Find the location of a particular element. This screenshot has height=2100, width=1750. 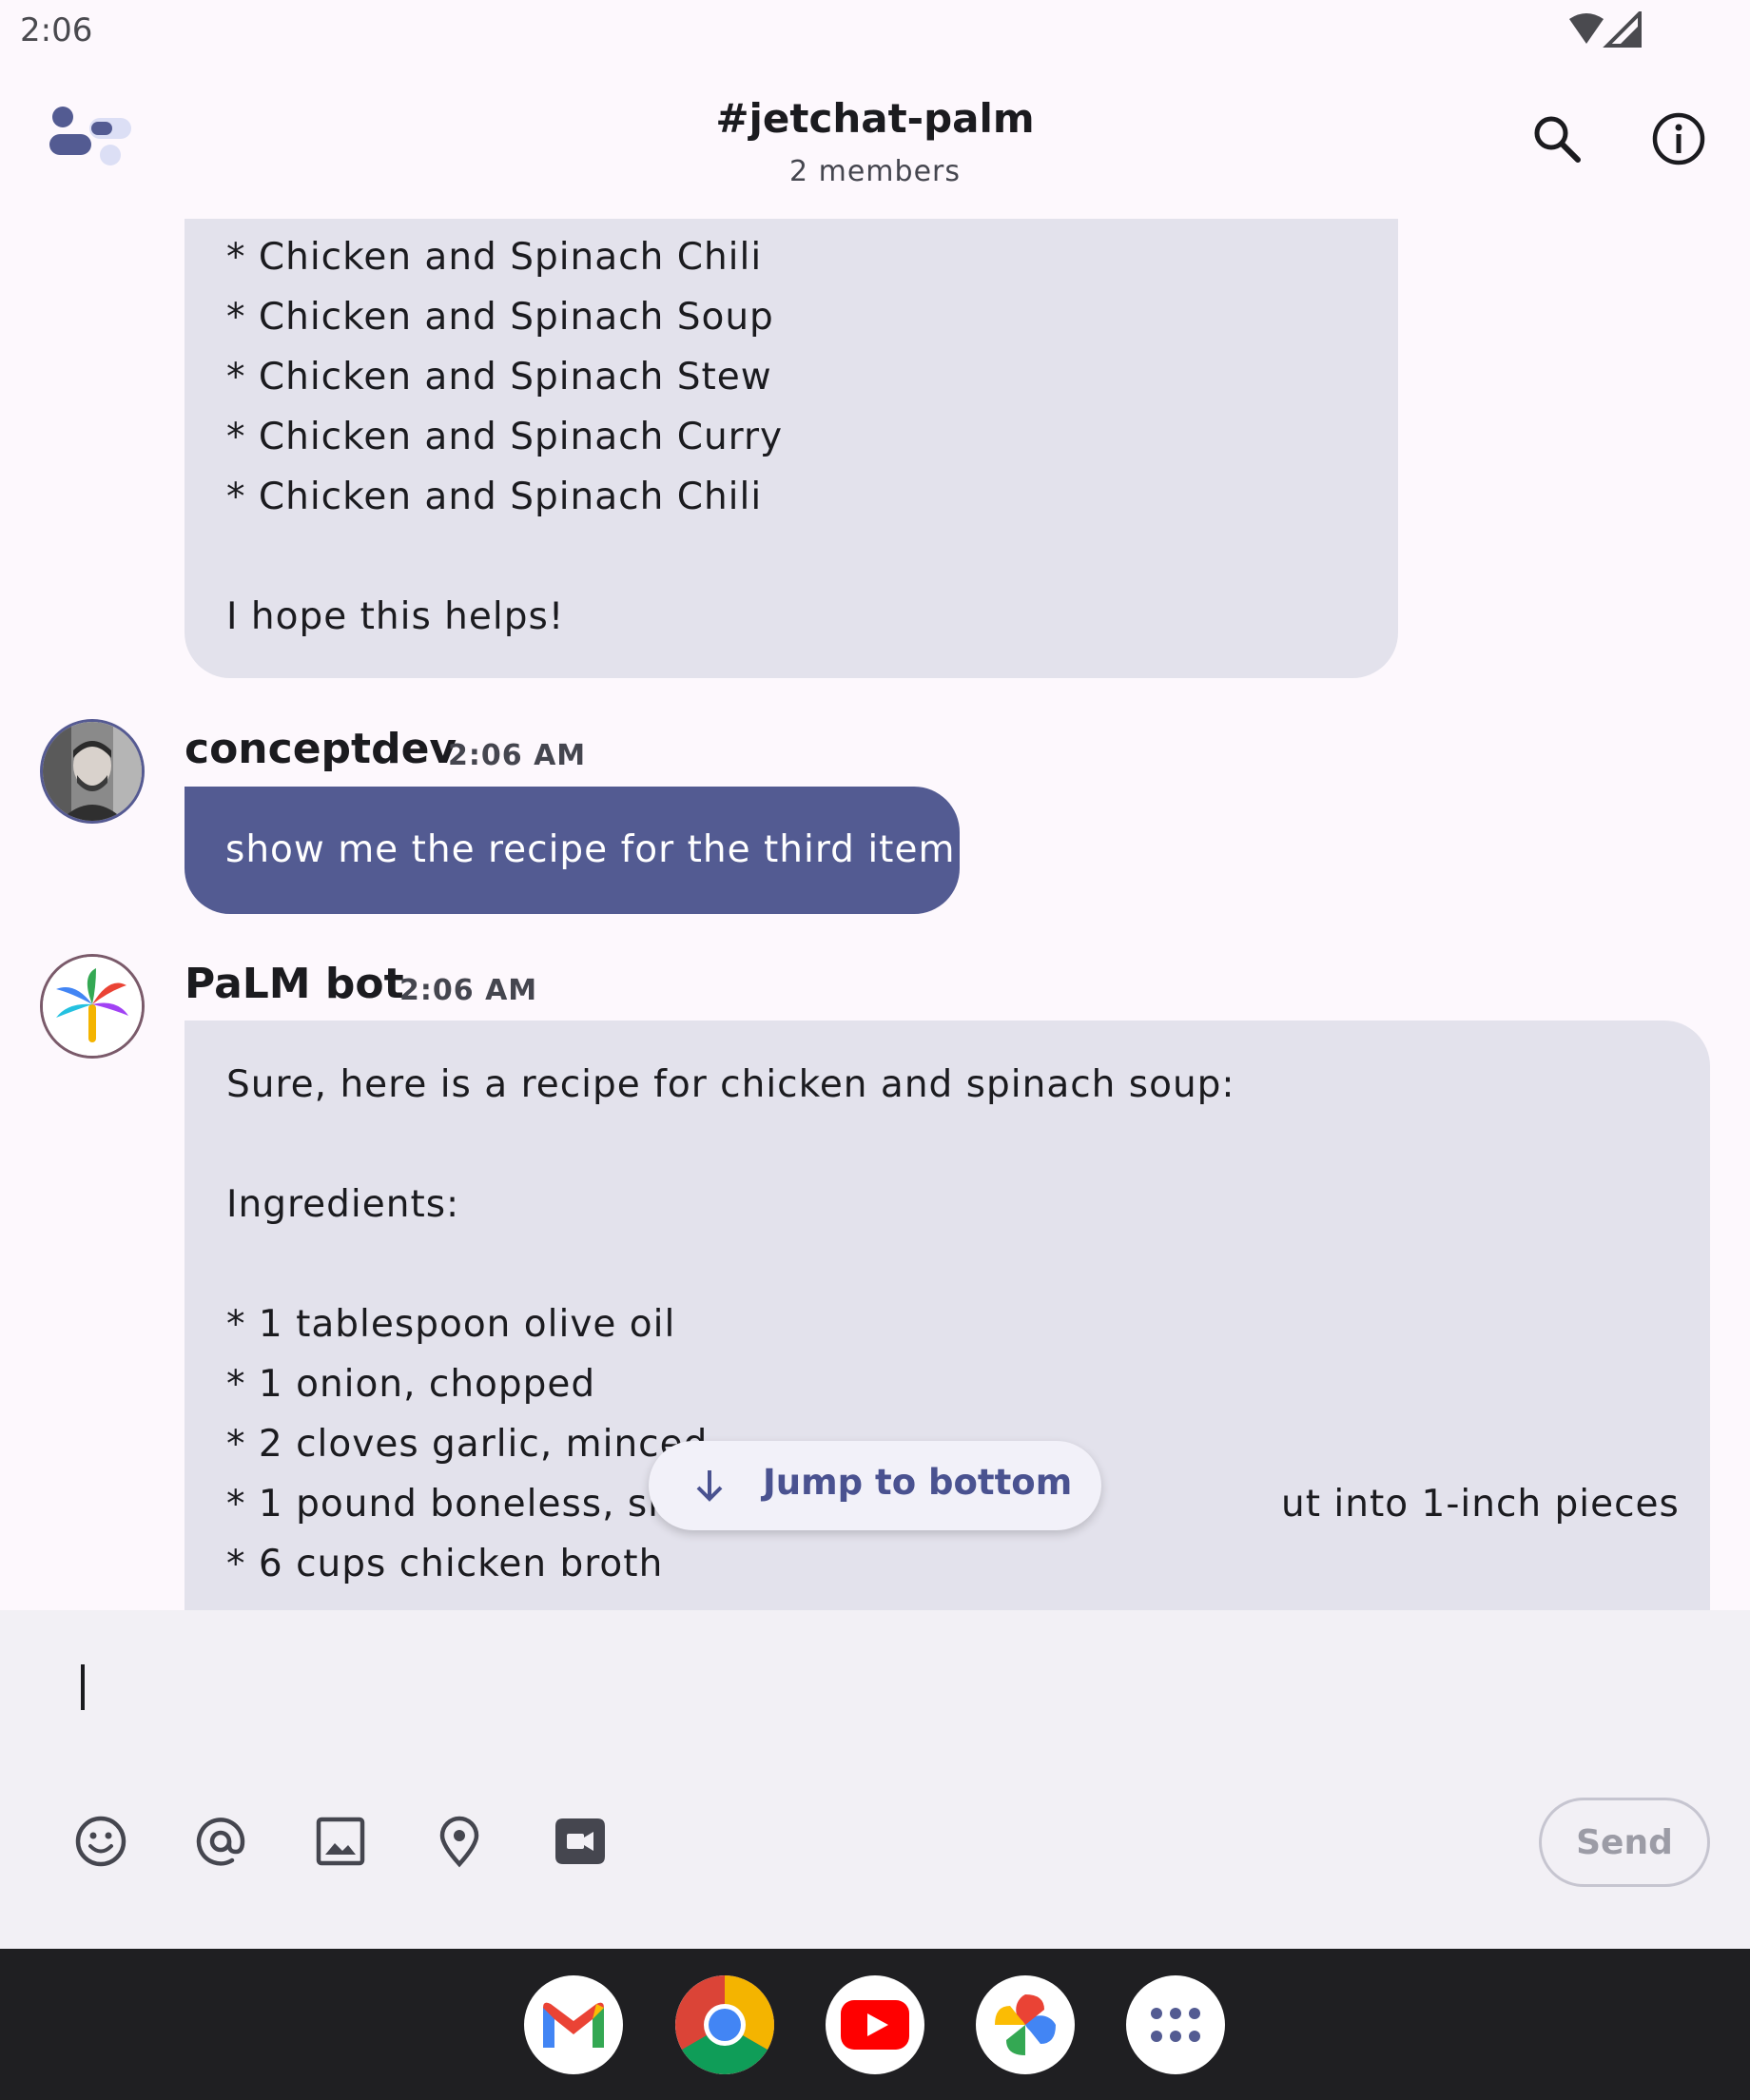

search-icon is located at coordinates (1557, 139).